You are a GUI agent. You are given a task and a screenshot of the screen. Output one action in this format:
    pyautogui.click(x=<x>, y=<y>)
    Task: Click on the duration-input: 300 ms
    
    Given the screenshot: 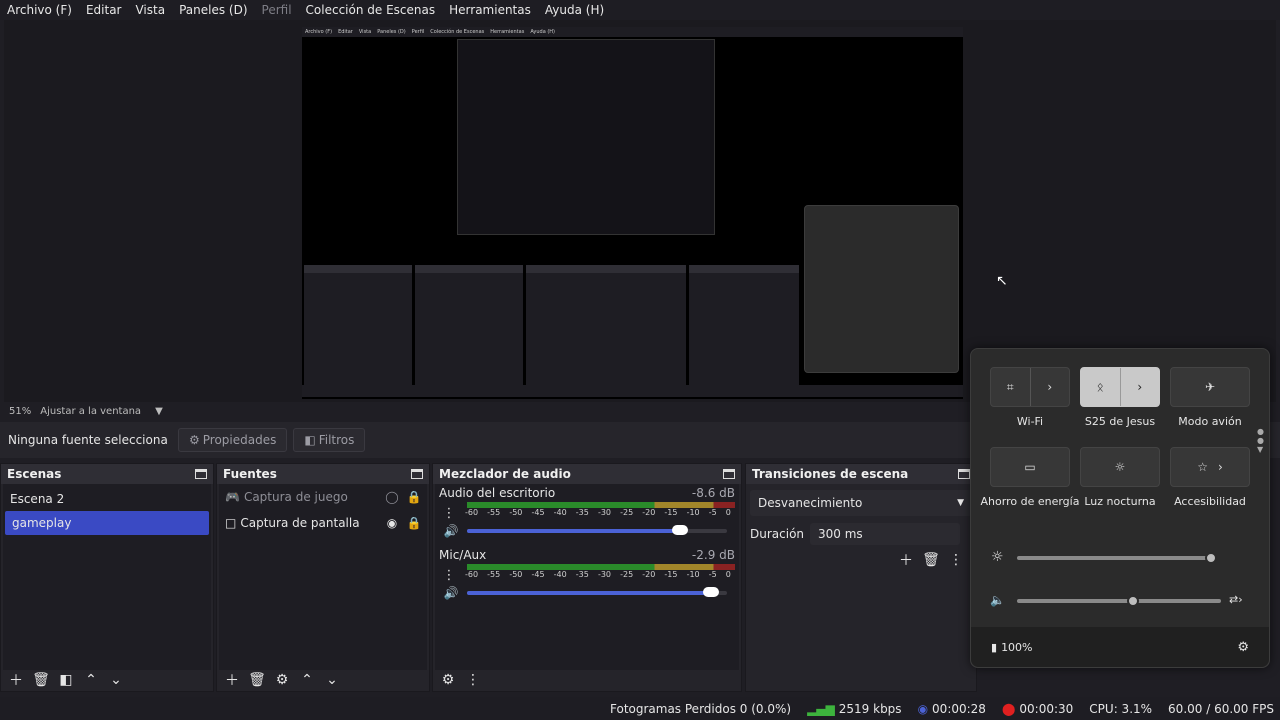 What is the action you would take?
    pyautogui.click(x=885, y=534)
    